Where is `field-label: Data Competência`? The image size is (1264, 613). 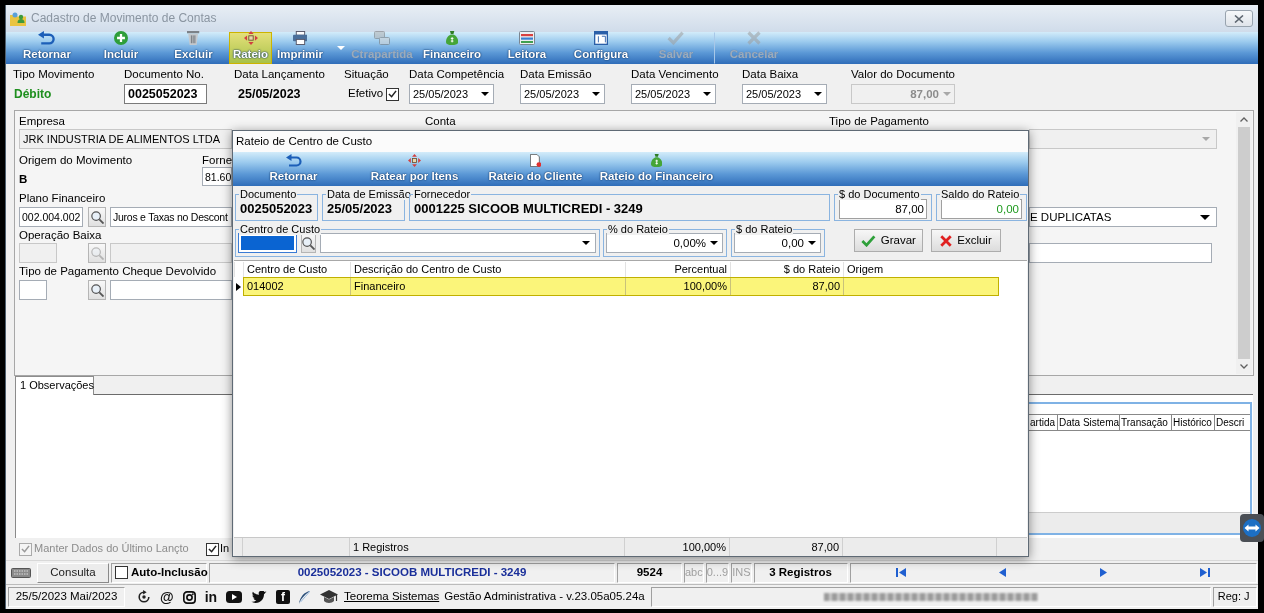
field-label: Data Competência is located at coordinates (457, 74).